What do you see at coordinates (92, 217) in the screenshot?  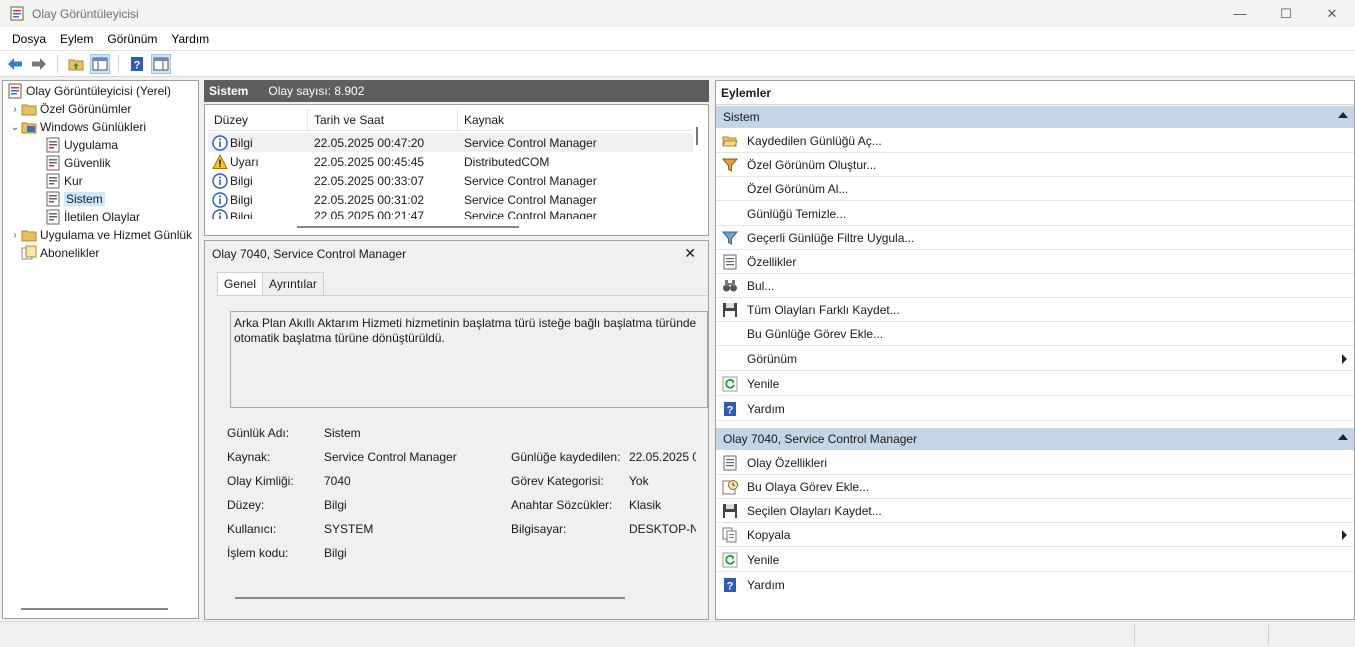 I see `tree-item-forwarded: İletilen Olaylar` at bounding box center [92, 217].